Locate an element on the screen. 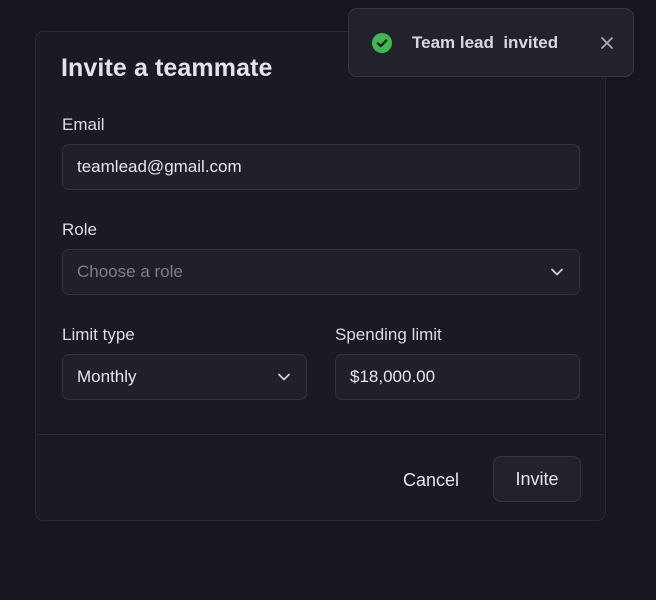  invite-button: Invite is located at coordinates (537, 479).